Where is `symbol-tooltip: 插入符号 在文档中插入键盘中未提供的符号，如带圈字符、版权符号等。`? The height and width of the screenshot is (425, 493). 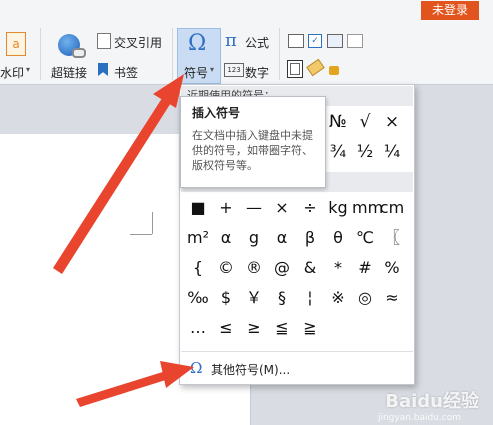 symbol-tooltip: 插入符号 在文档中插入键盘中未提供的符号，如带圈字符、版权符号等。 is located at coordinates (253, 142).